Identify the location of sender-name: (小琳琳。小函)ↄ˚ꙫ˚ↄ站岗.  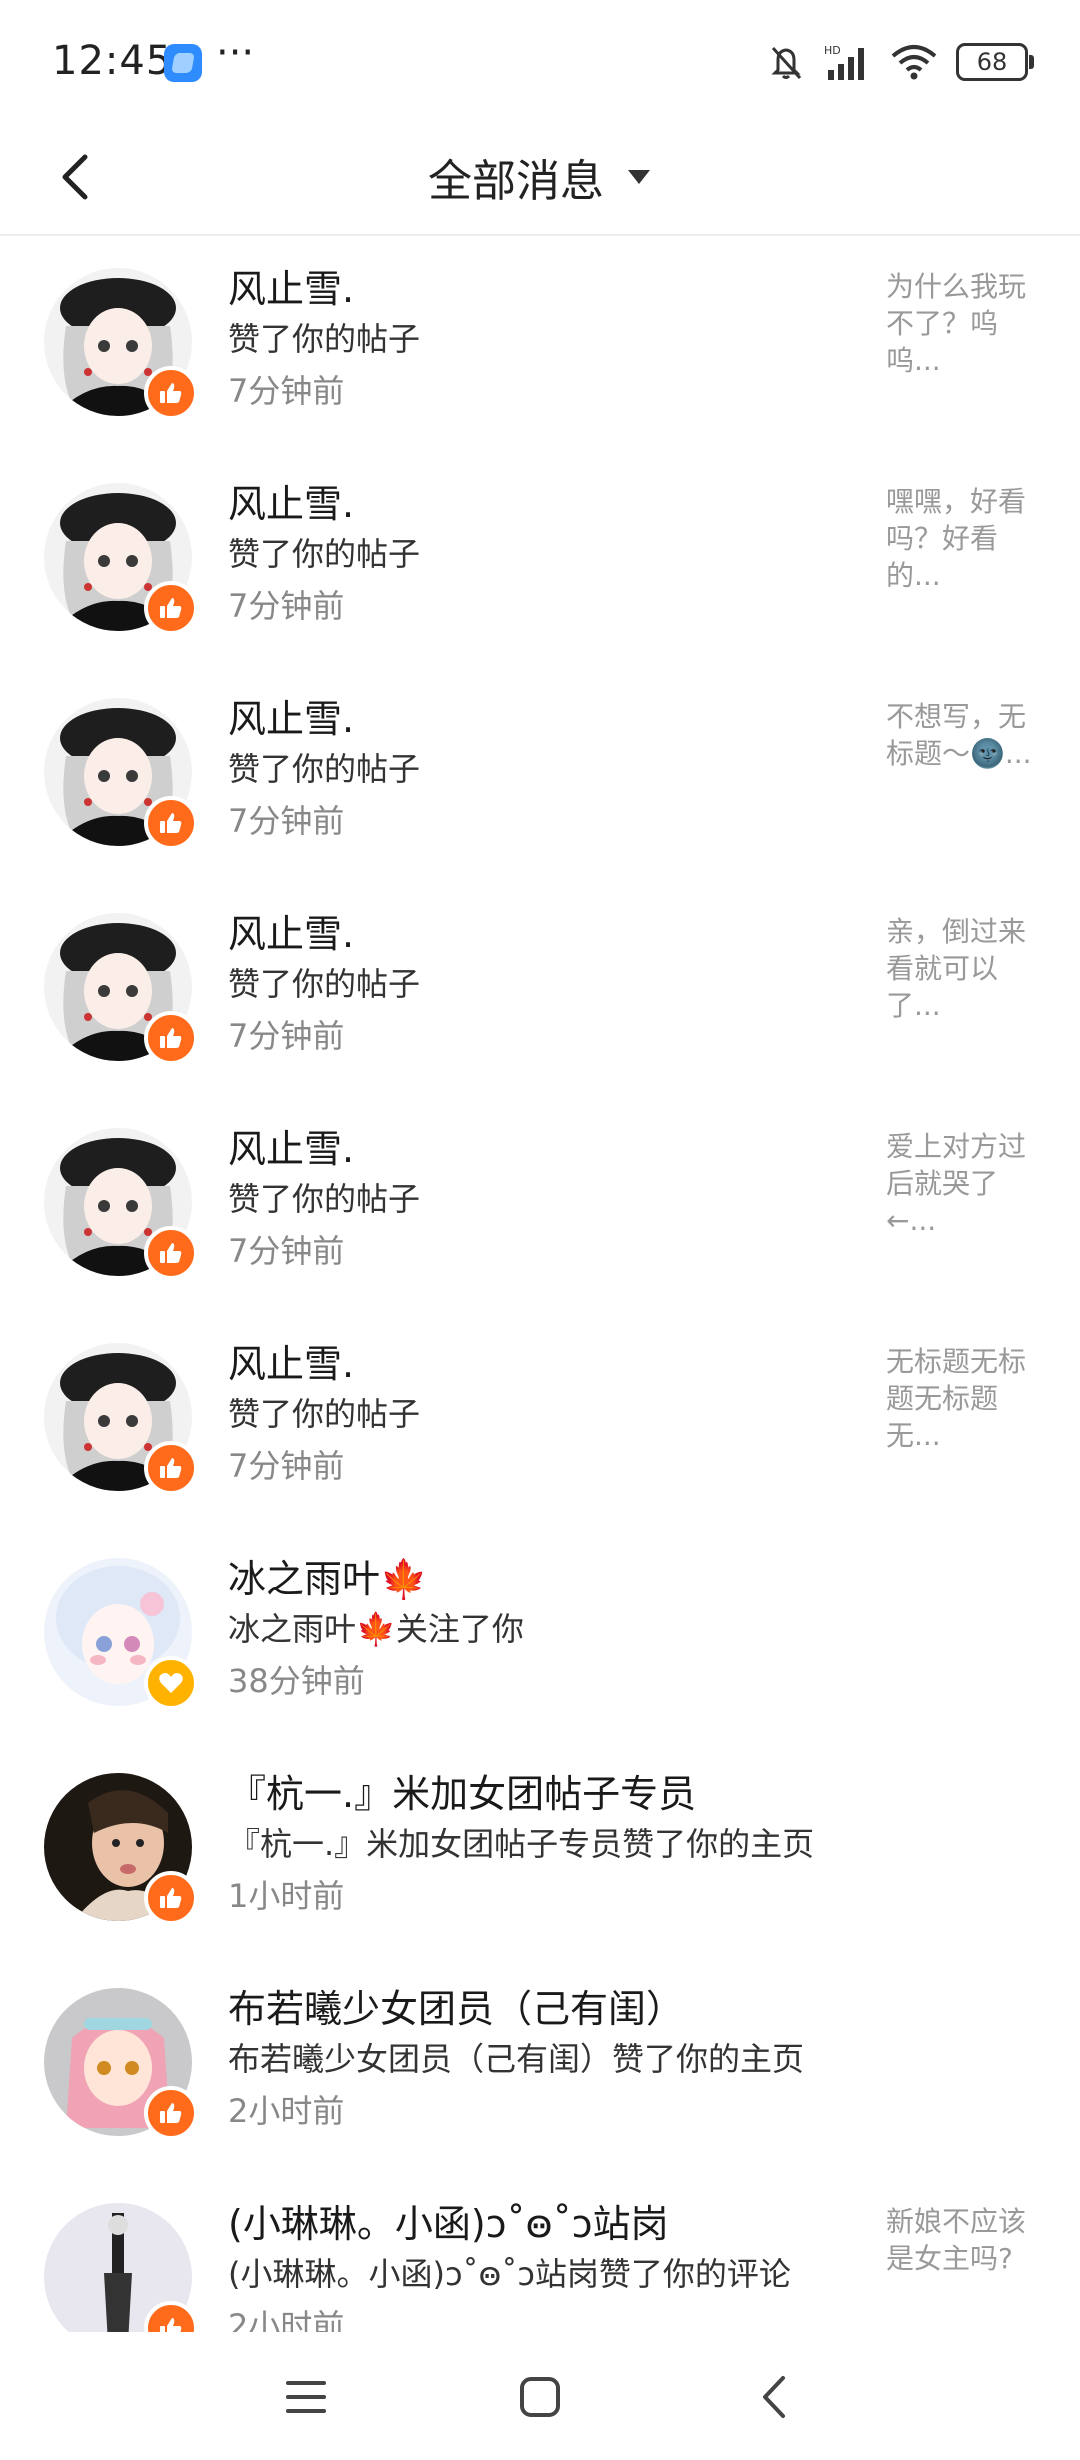
(448, 2224).